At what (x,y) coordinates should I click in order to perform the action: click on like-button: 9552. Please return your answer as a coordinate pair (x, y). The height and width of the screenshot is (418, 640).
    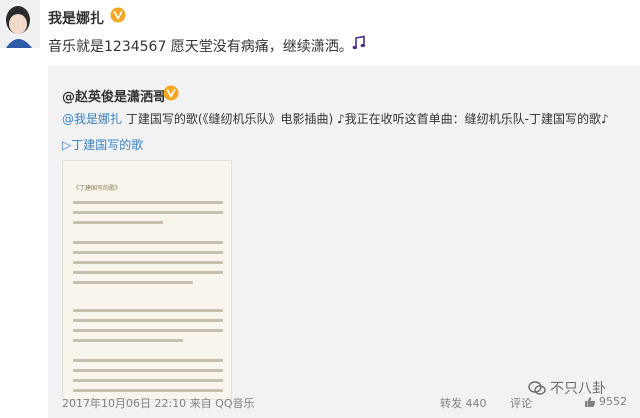
    Looking at the image, I should click on (605, 401).